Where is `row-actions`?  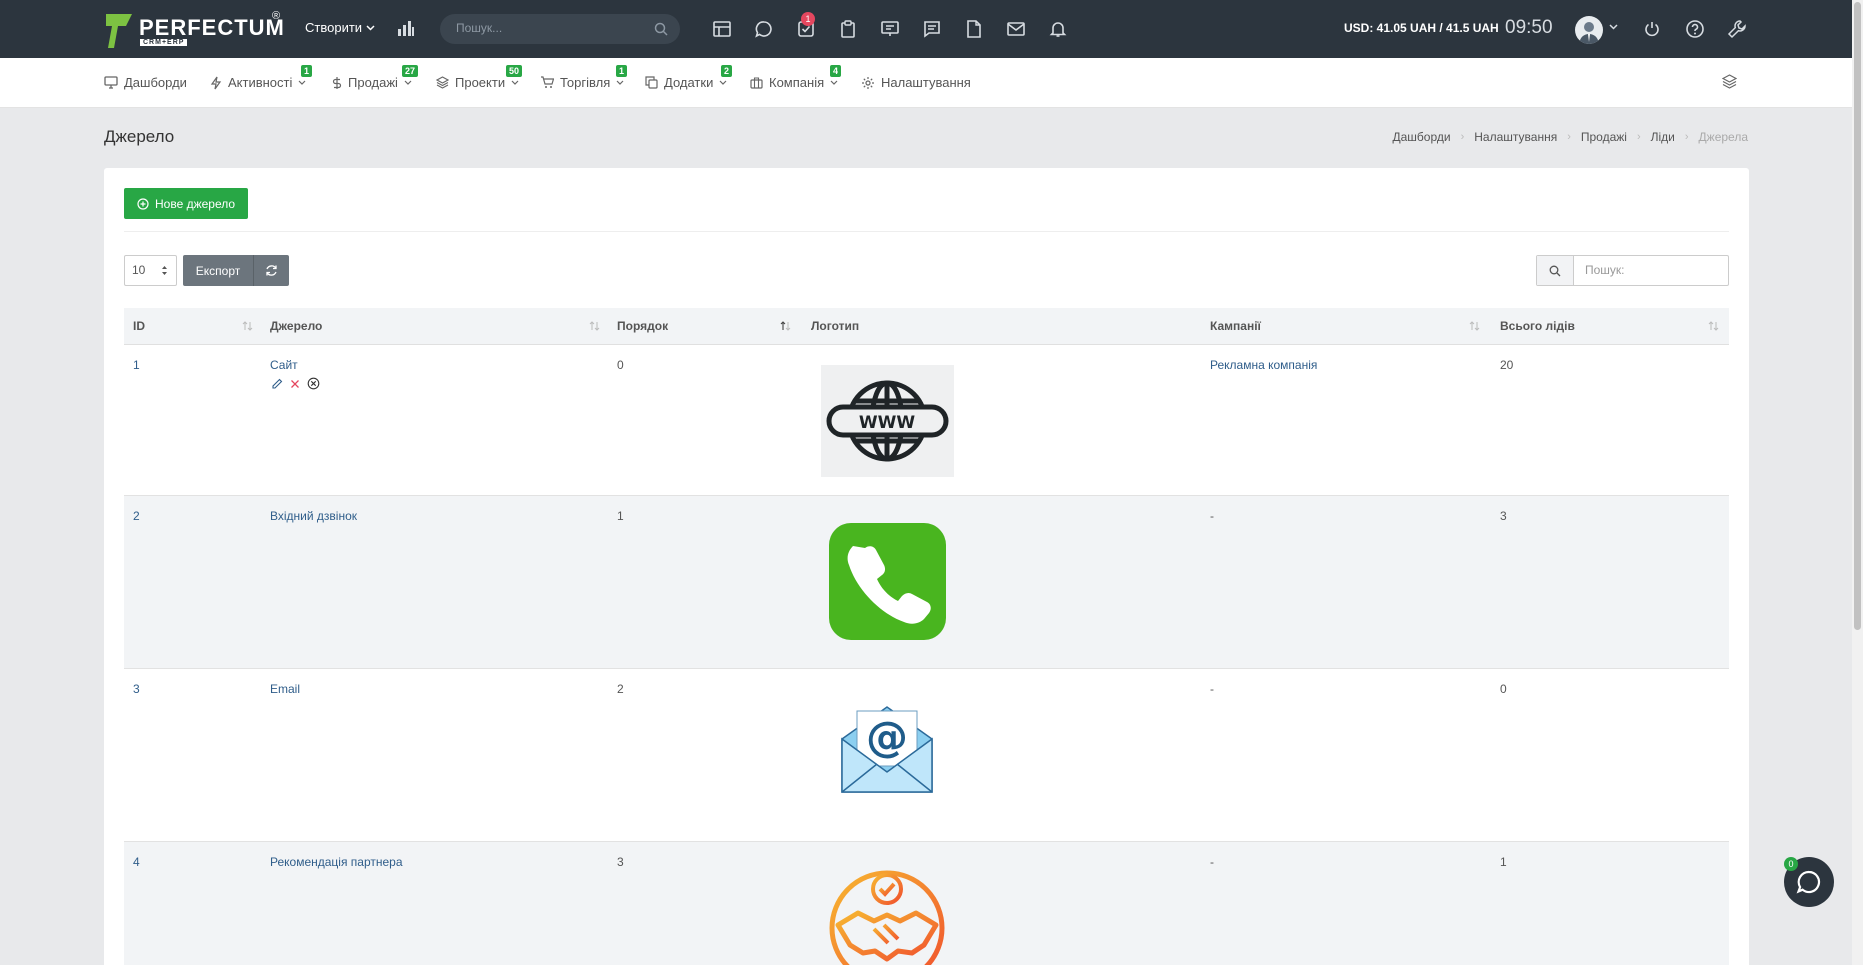 row-actions is located at coordinates (295, 383).